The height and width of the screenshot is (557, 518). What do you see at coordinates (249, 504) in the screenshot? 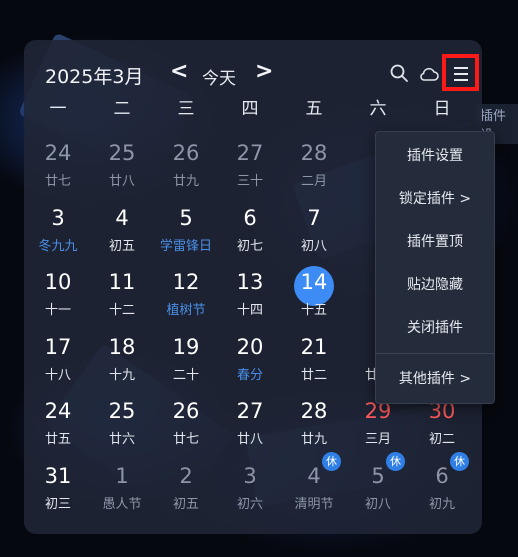
I see `lunar-date: 初六` at bounding box center [249, 504].